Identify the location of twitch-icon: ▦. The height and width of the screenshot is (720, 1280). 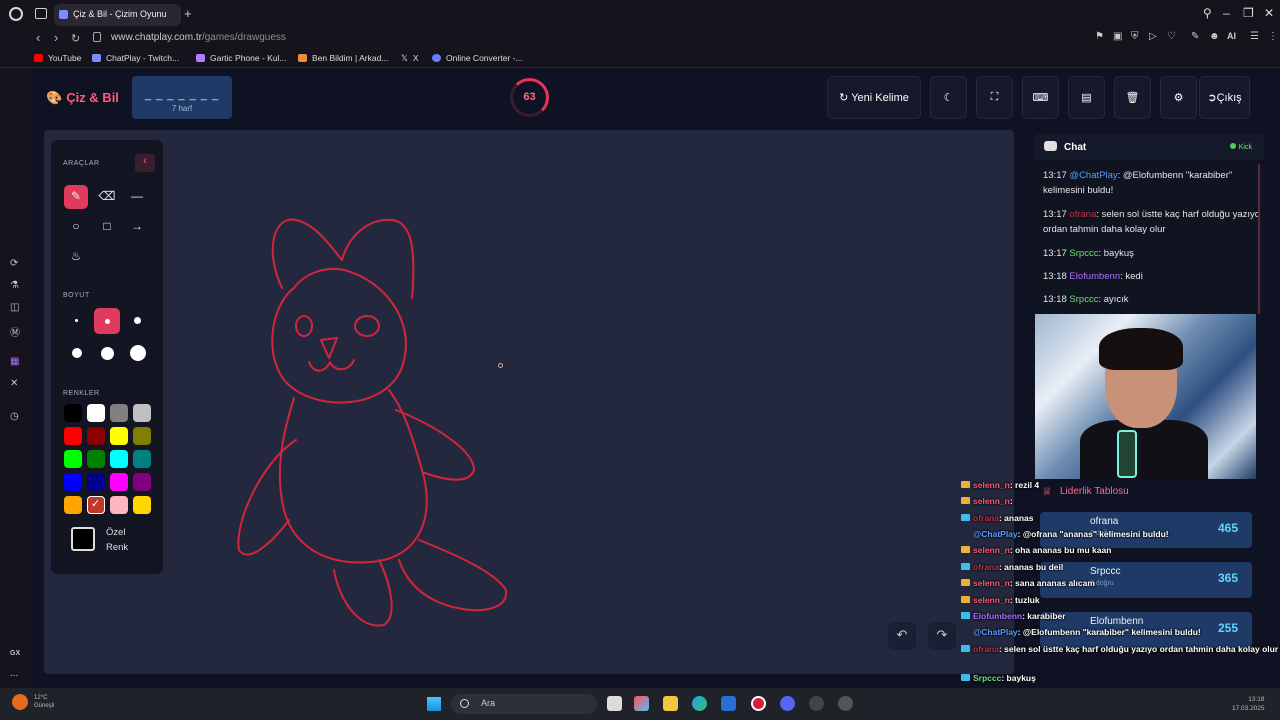
(14, 361).